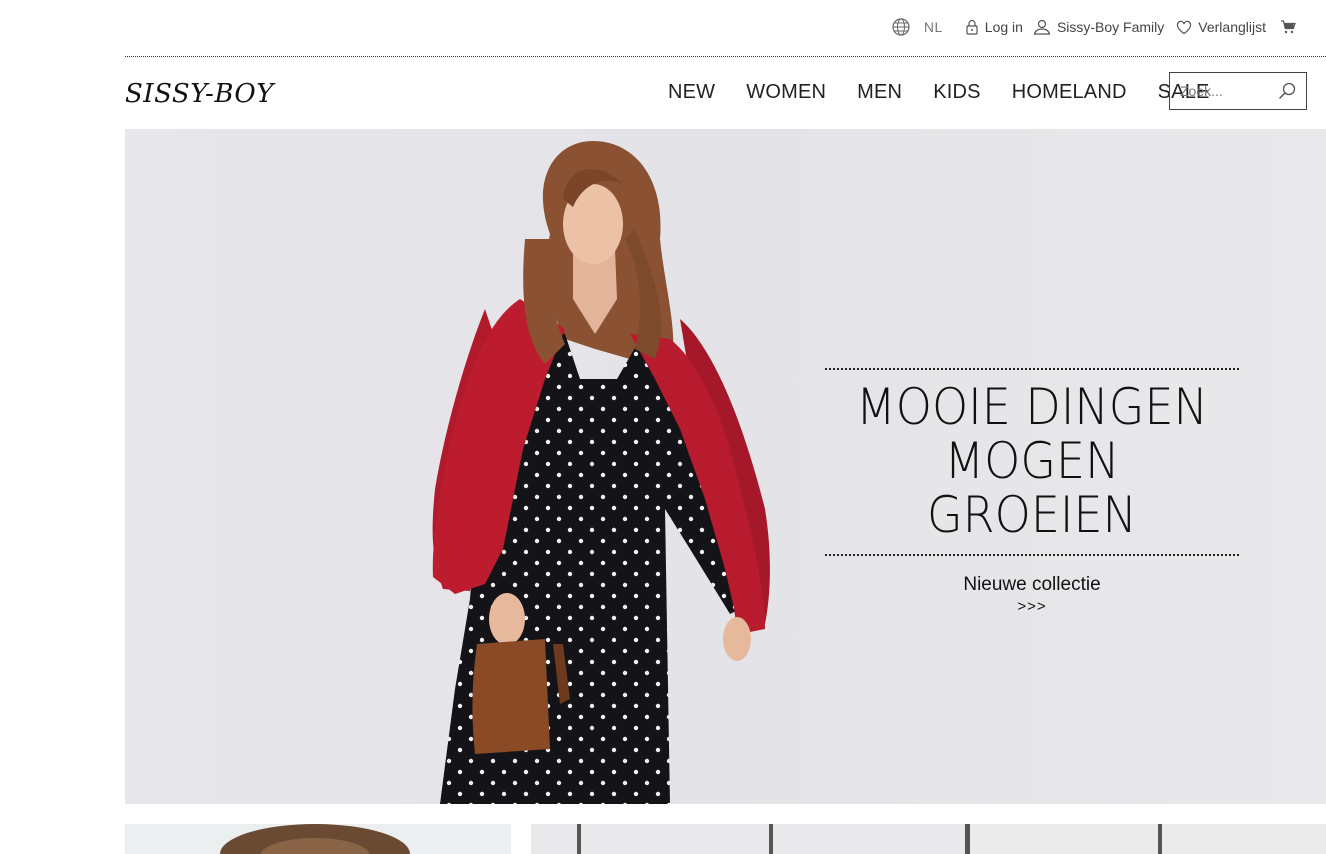 The image size is (1326, 854). I want to click on nav-men: MEN, so click(879, 92).